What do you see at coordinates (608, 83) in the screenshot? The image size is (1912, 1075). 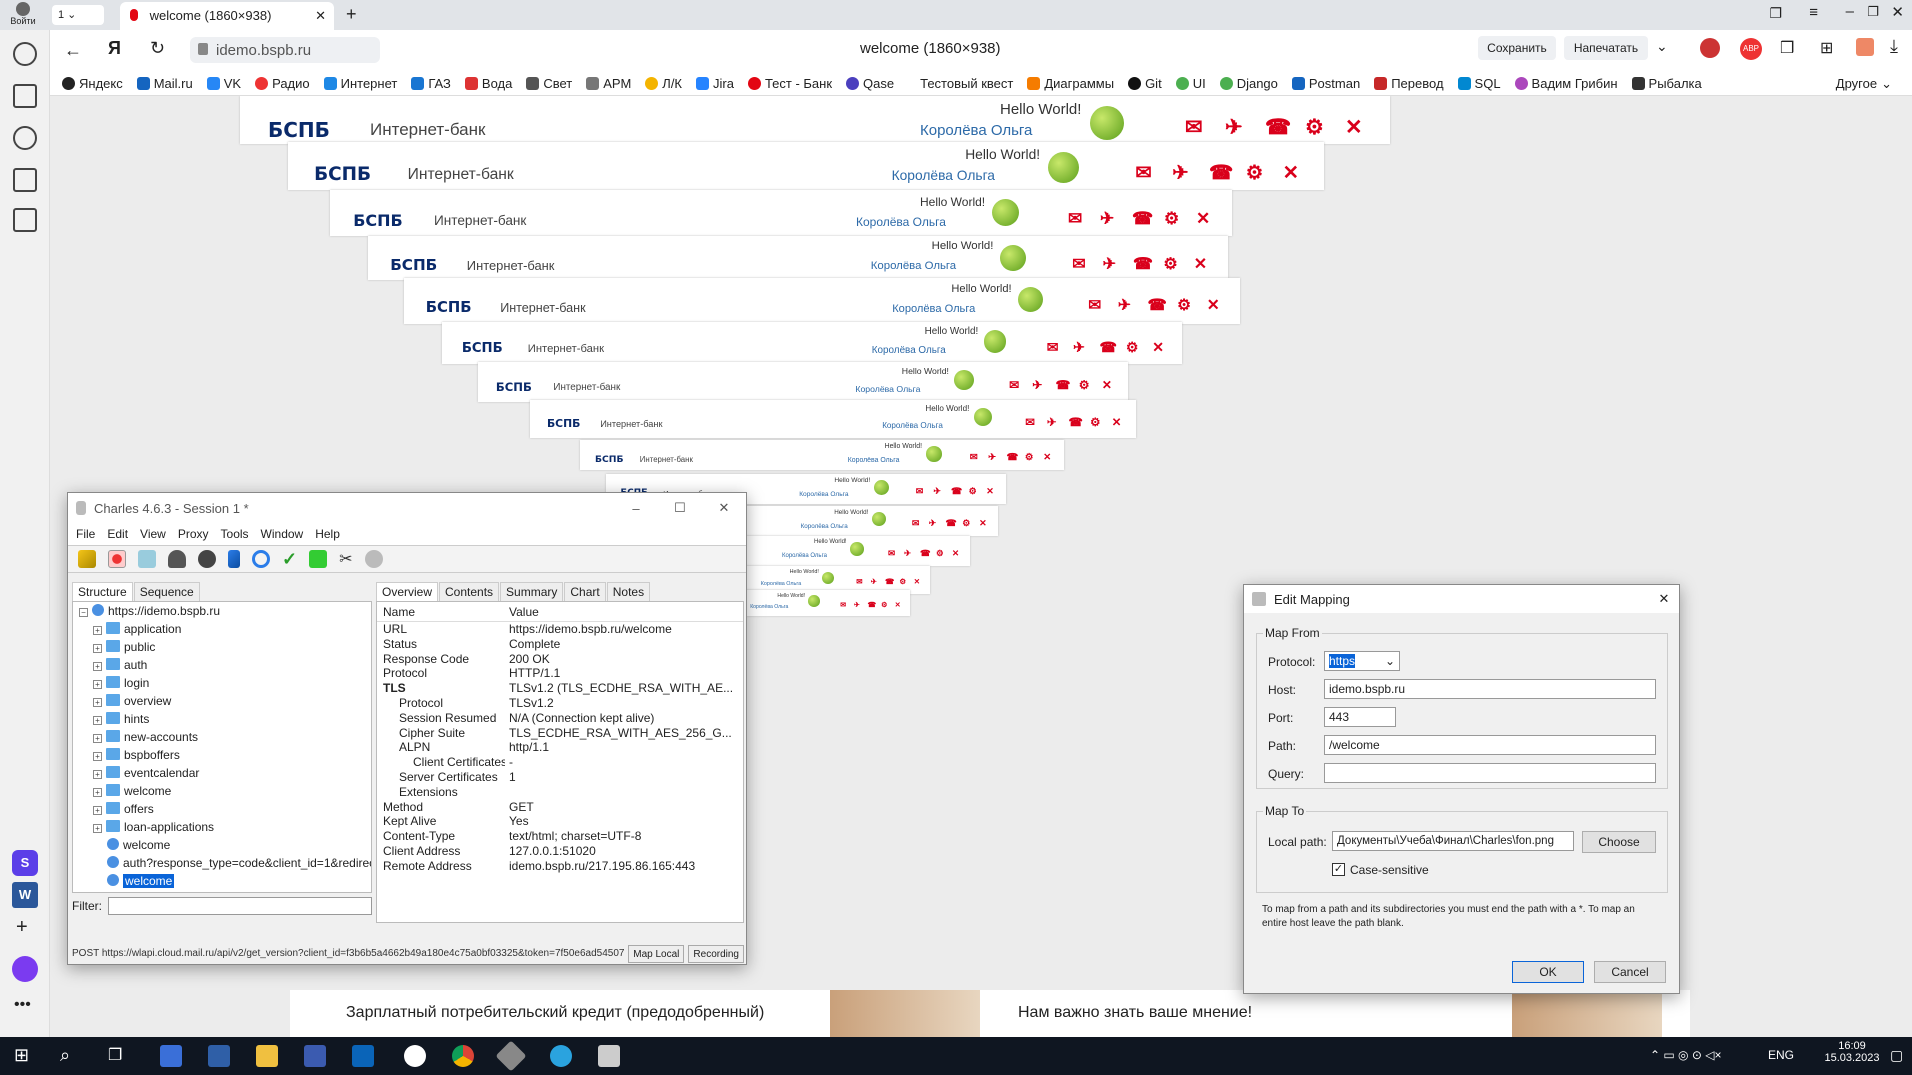 I see `bookmark-item: АРМ` at bounding box center [608, 83].